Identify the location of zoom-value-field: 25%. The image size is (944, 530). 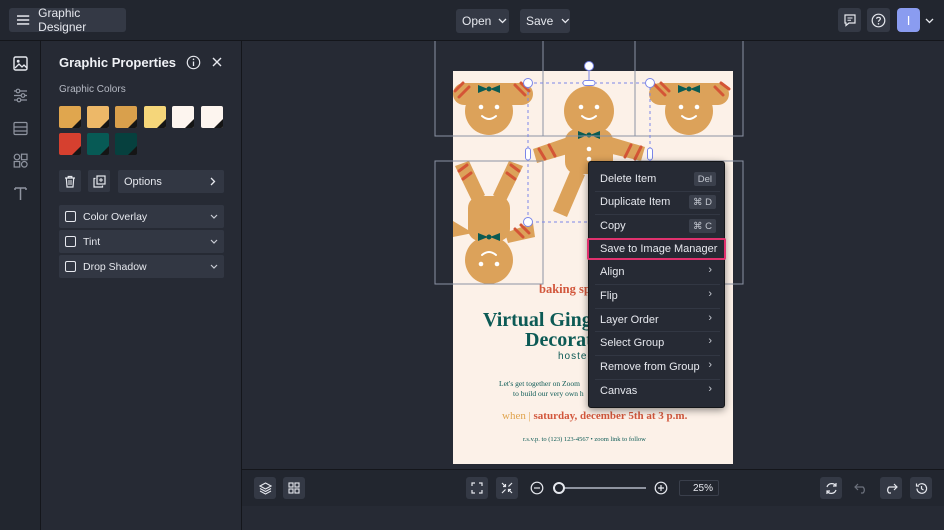
(699, 488).